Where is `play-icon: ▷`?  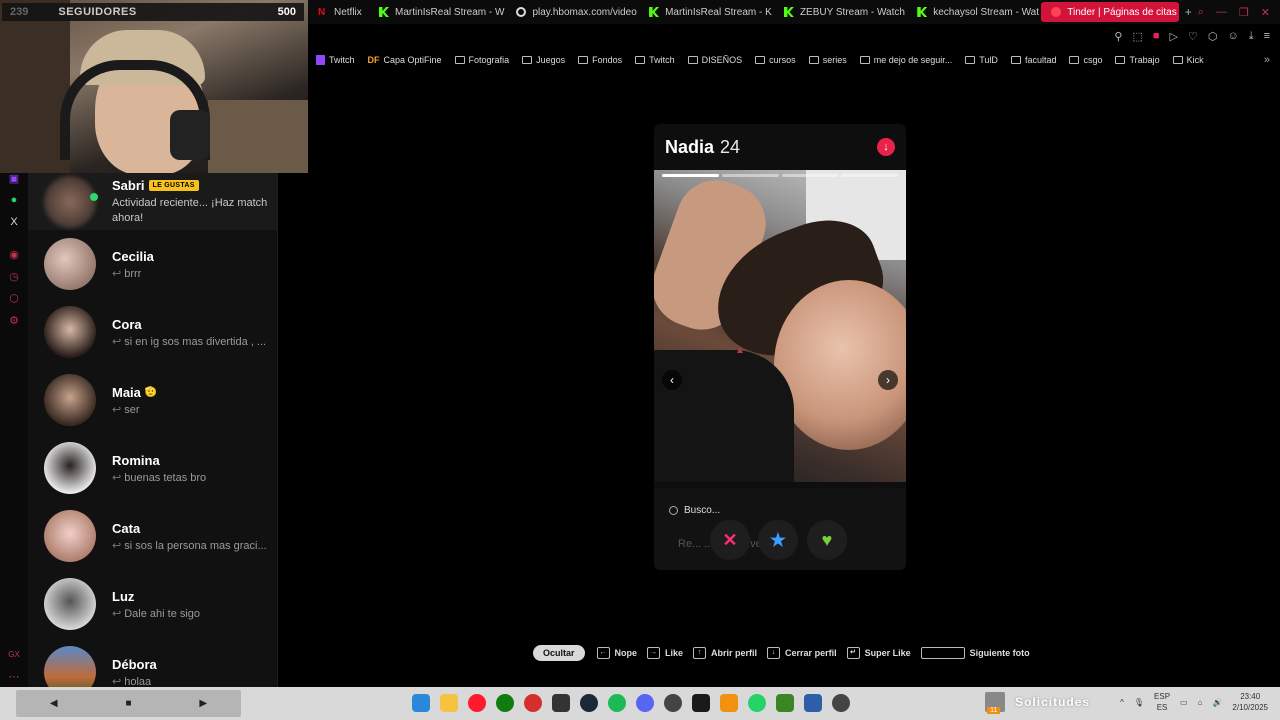
play-icon: ▷ is located at coordinates (1174, 36).